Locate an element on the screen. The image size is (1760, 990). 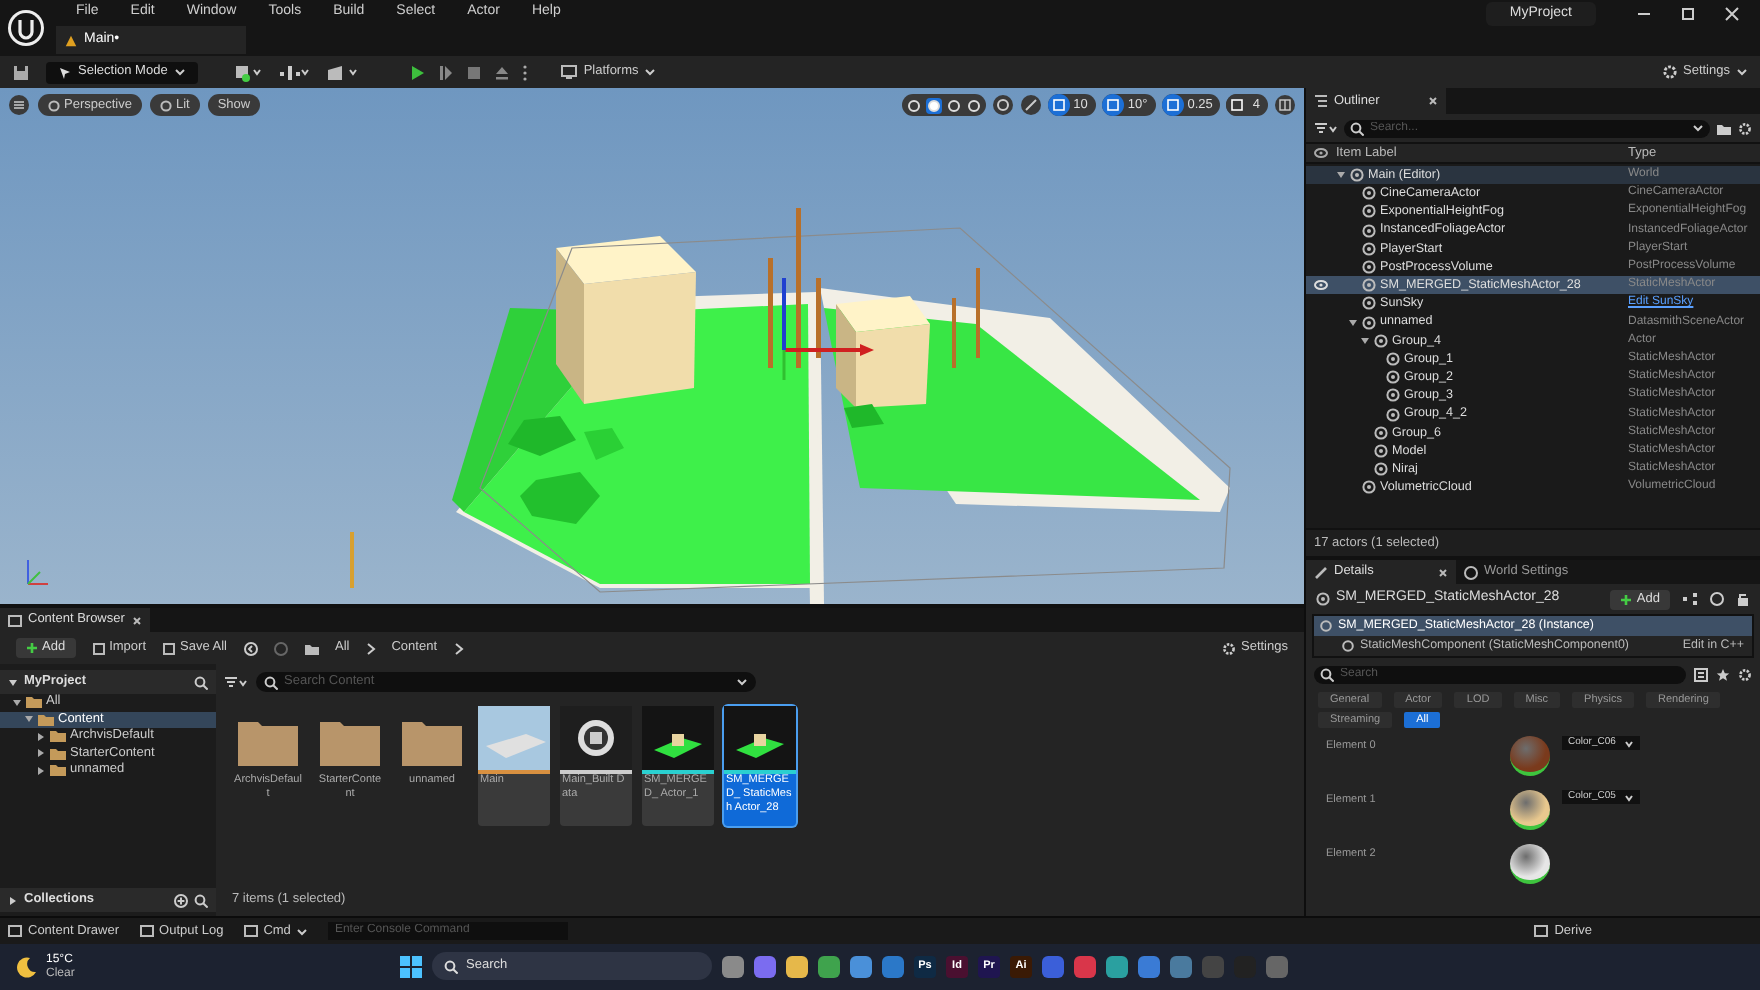
visibility-icon is located at coordinates (1321, 153).